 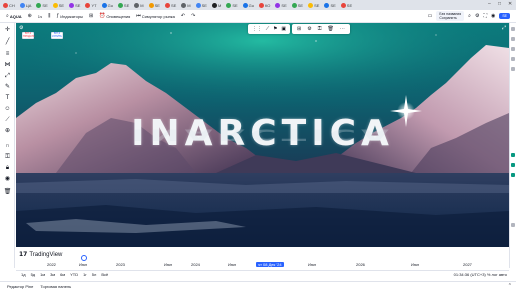 I want to click on brush-icon: ✎, so click(x=7, y=87).